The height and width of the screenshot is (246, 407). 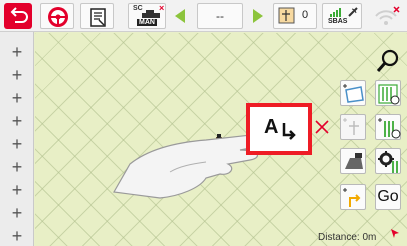 I want to click on zoom-button, so click(x=388, y=61).